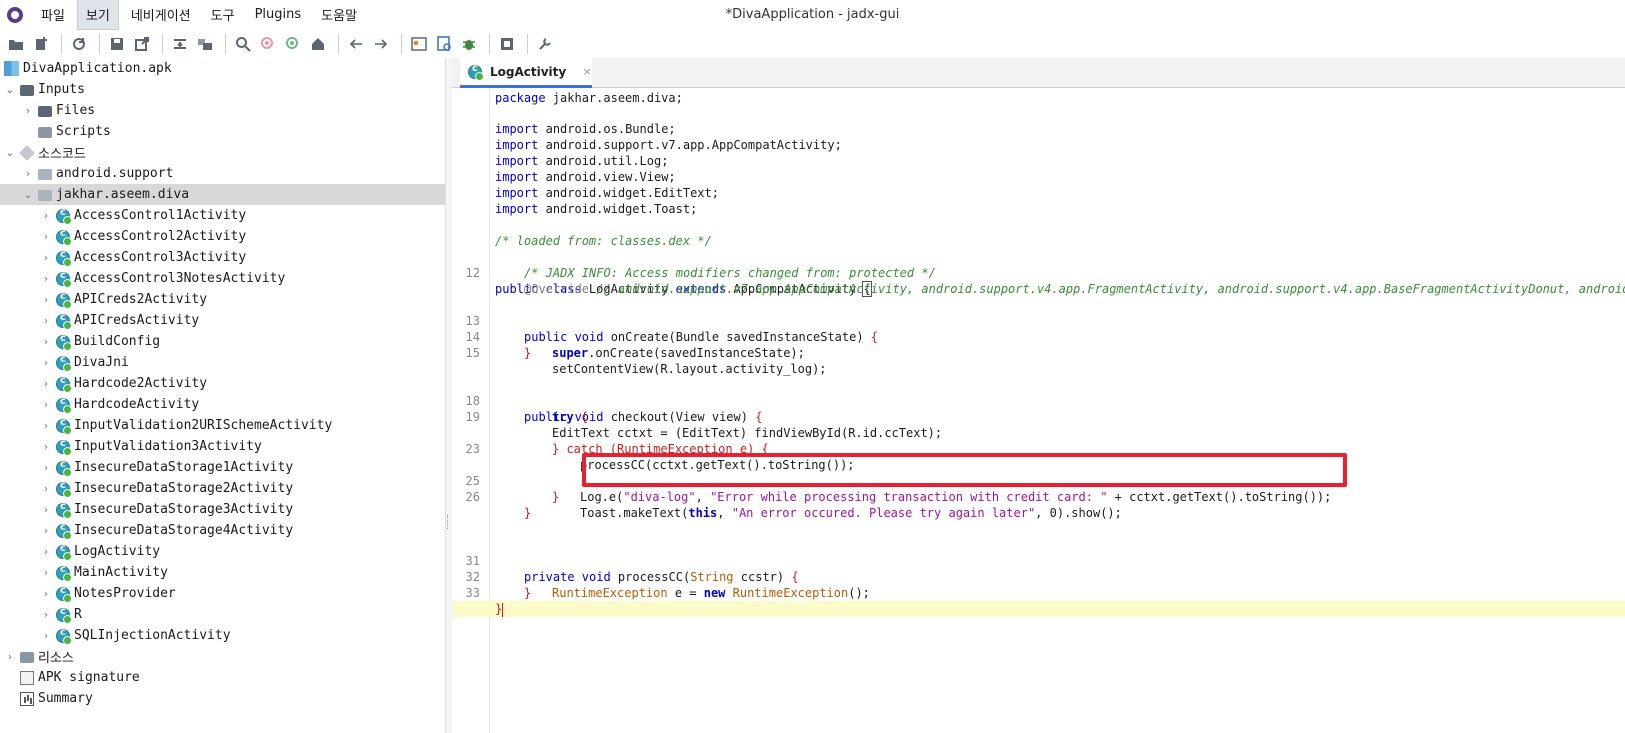 The height and width of the screenshot is (733, 1625). What do you see at coordinates (229, 320) in the screenshot?
I see `tree-class-item: › APICredsActivity` at bounding box center [229, 320].